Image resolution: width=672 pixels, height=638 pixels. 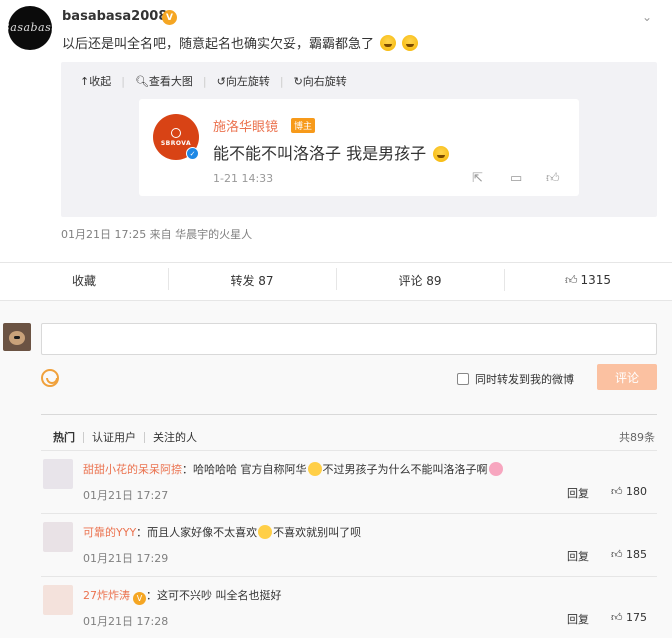 I want to click on quoted-author-name: 施洛华眼镜, so click(x=246, y=127).